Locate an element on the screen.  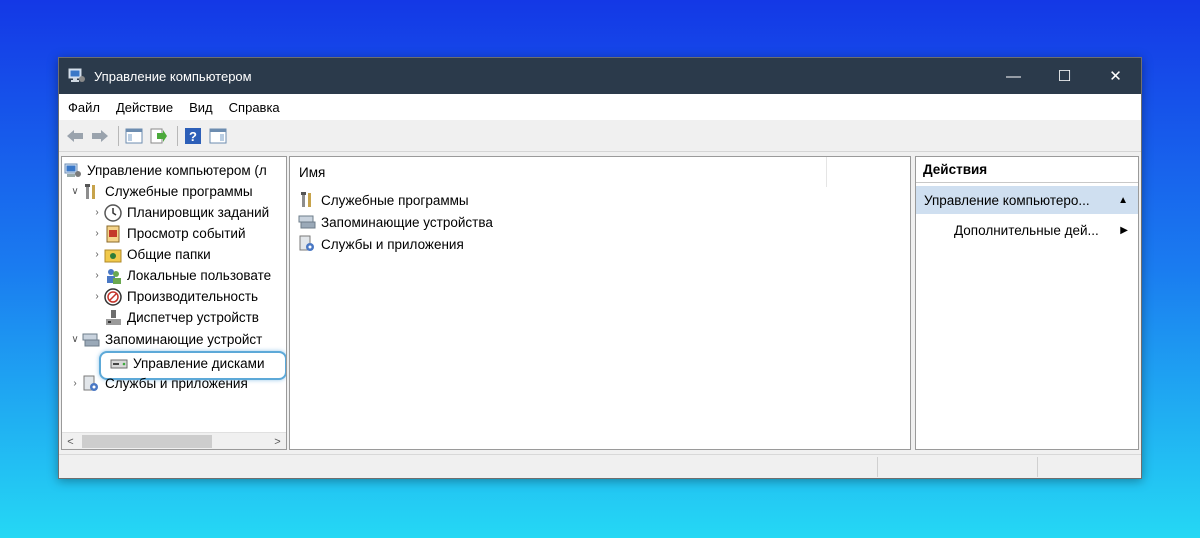
forward-button is located at coordinates (100, 136).